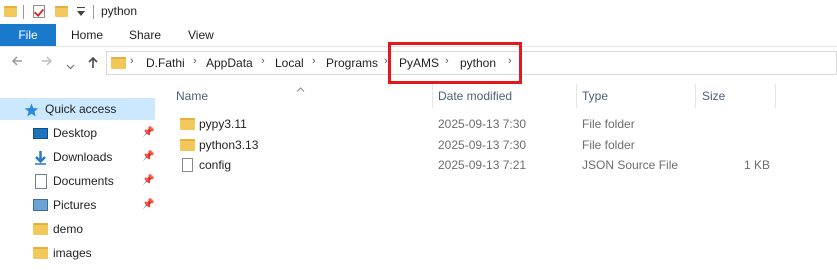 The height and width of the screenshot is (270, 837). I want to click on sort-indicator-icon, so click(300, 88).